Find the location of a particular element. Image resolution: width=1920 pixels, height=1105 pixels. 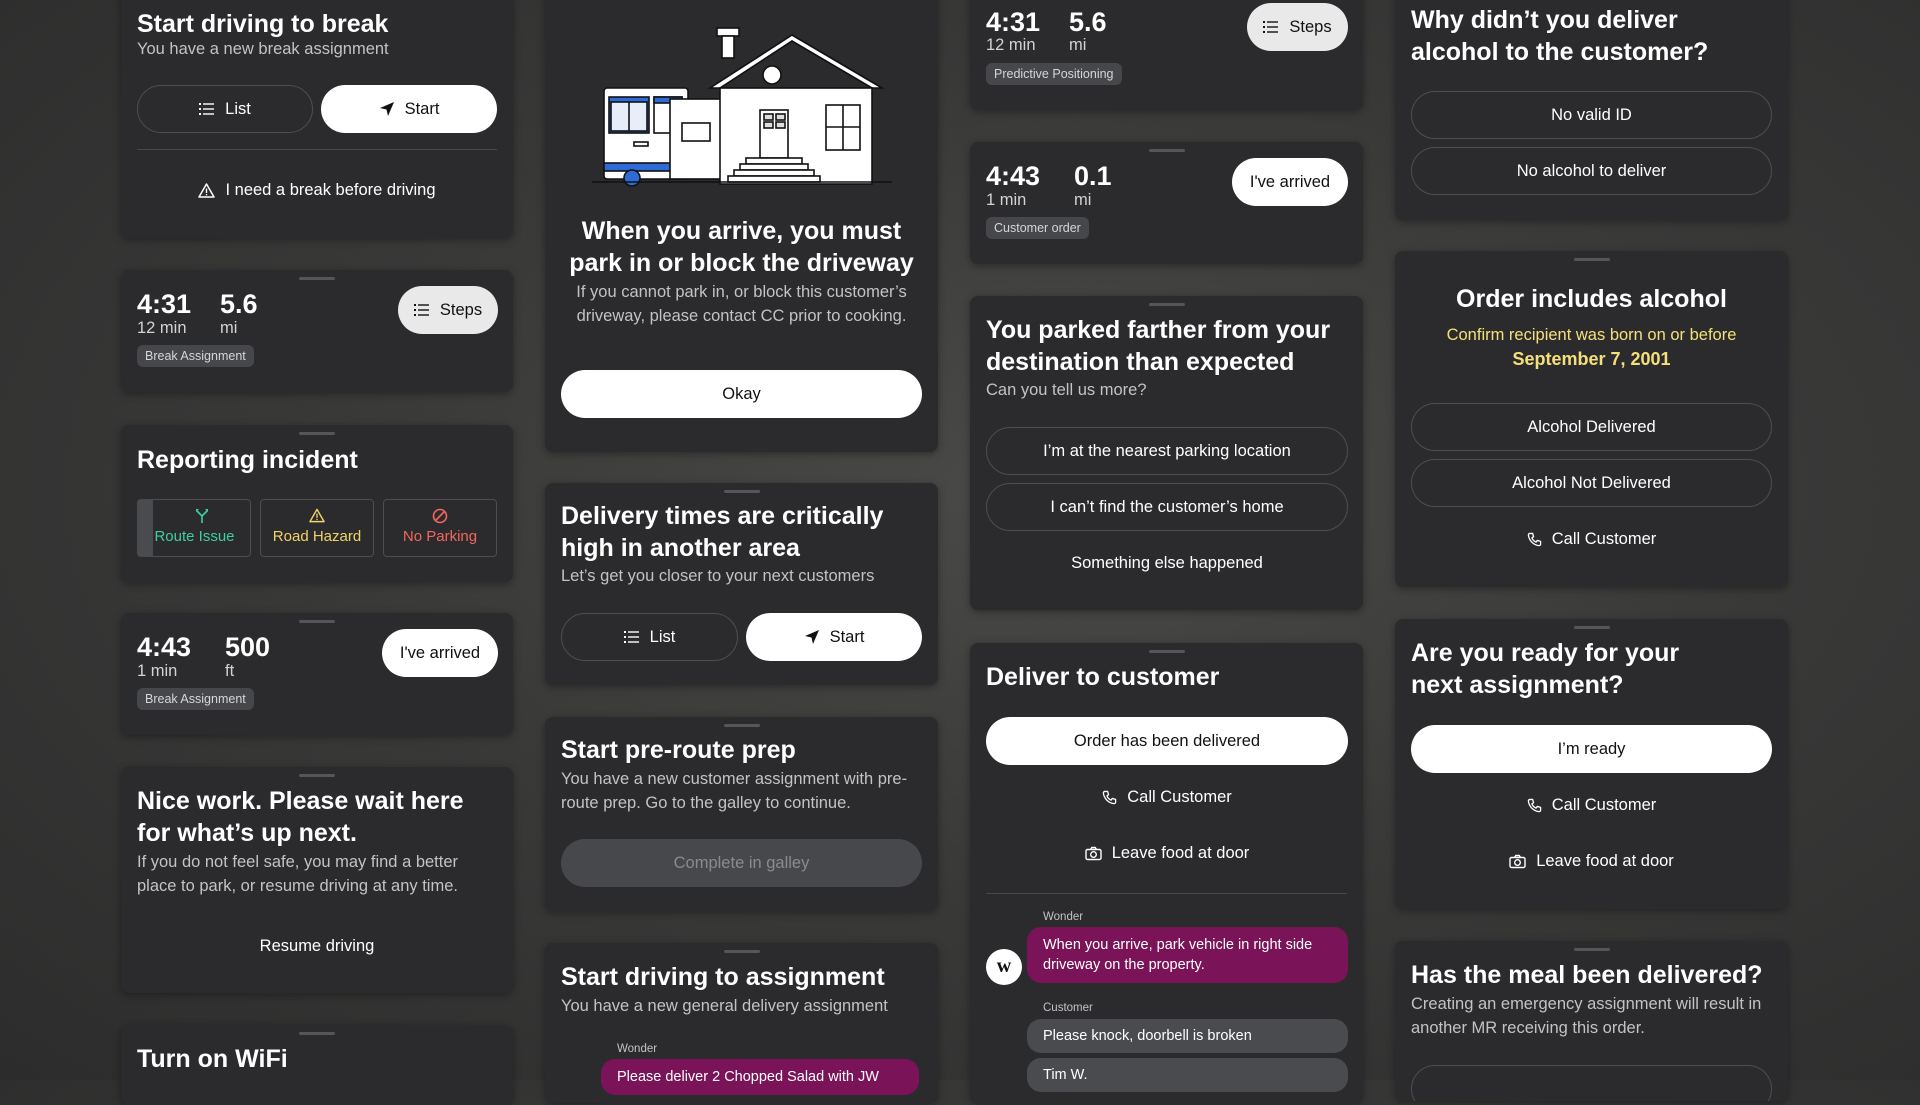

complete-in-galley-label: Complete in galley is located at coordinates (741, 862).